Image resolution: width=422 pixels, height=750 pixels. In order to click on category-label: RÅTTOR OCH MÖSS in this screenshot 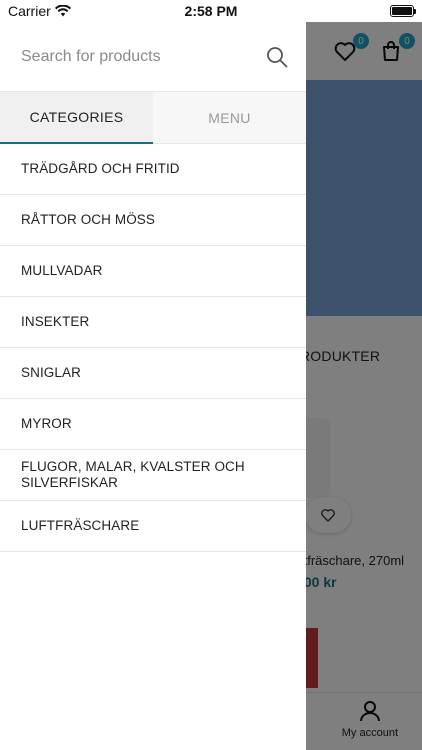, I will do `click(88, 220)`.